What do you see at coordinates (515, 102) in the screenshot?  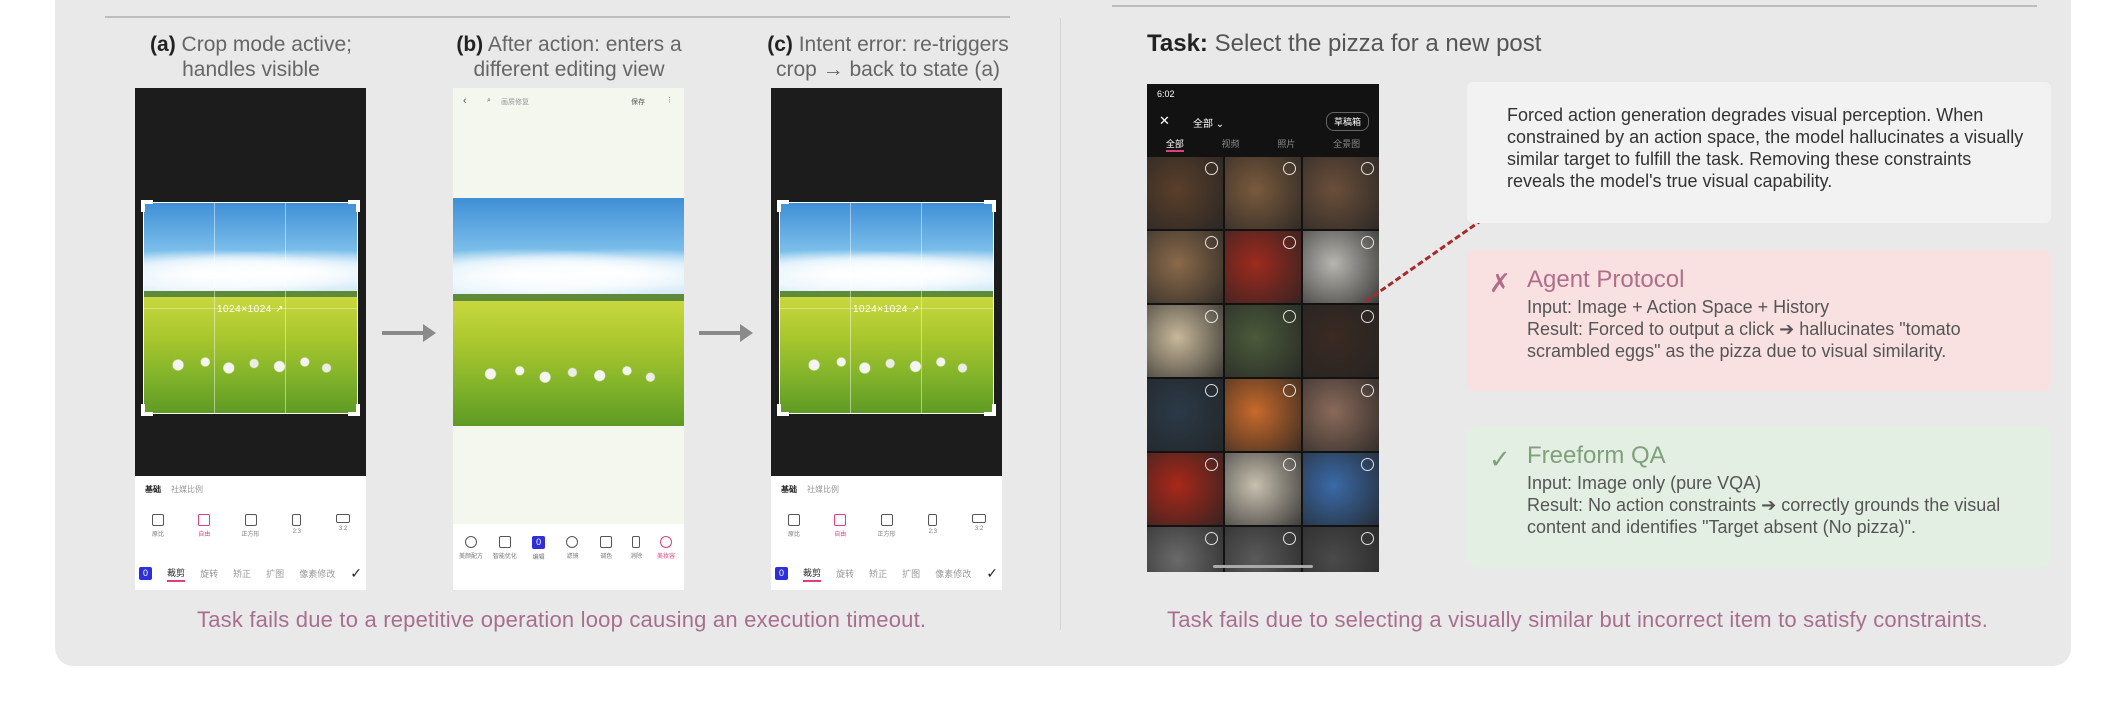 I see `search-field: 画质修复` at bounding box center [515, 102].